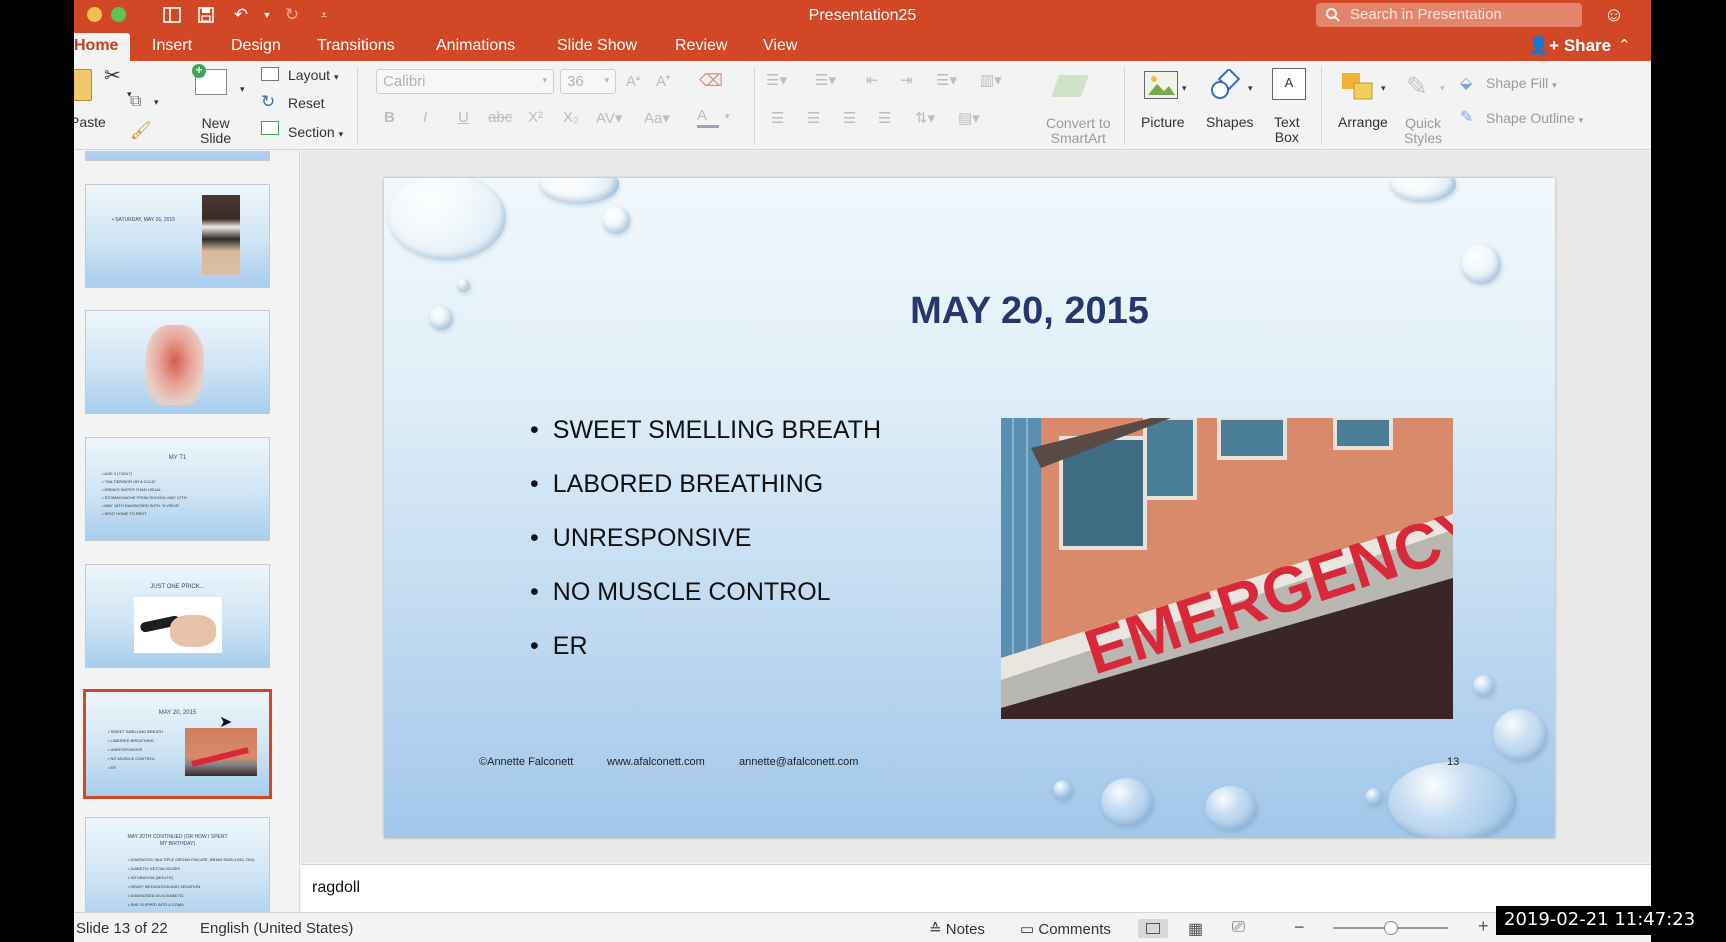  What do you see at coordinates (969, 118) in the screenshot?
I see `align-text-icon: ▤▾` at bounding box center [969, 118].